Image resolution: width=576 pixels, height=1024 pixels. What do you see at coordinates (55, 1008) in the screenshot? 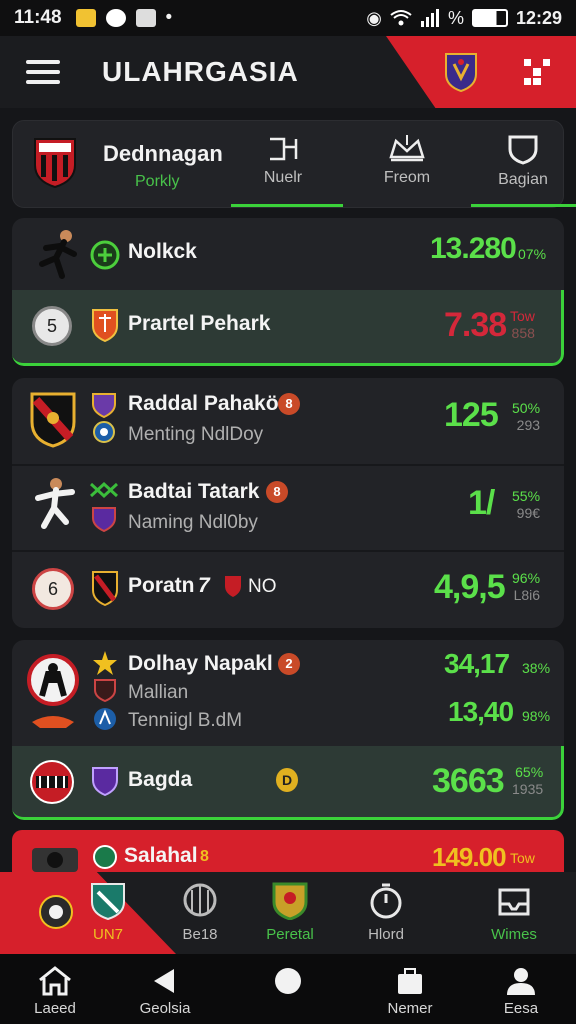
I see `sys-label: Laeed` at bounding box center [55, 1008].